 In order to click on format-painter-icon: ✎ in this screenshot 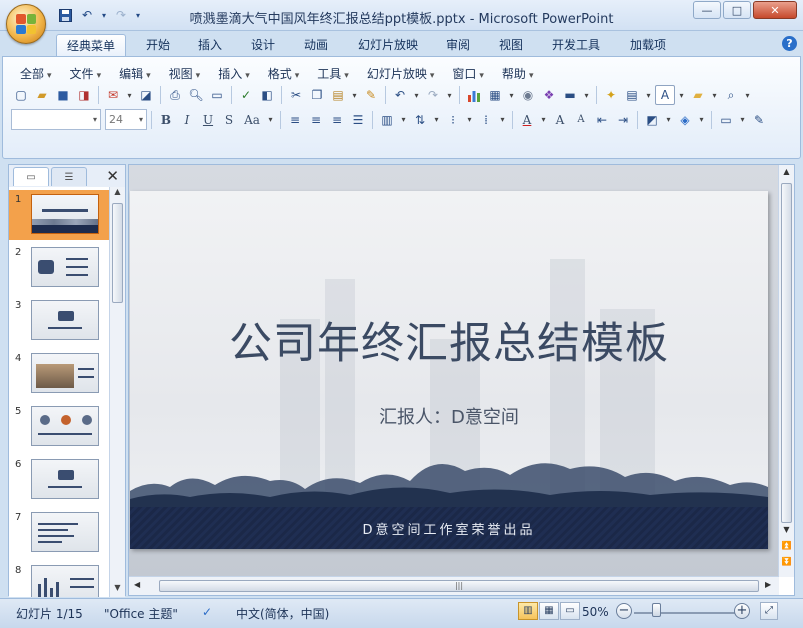, I will do `click(371, 95)`.